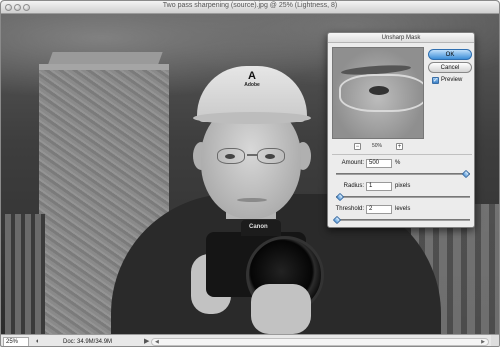 The image size is (500, 347). I want to click on status-bar: 25% ◐ Doc: 34.9M/34.9M ▶ ◀ ▶, so click(250, 340).